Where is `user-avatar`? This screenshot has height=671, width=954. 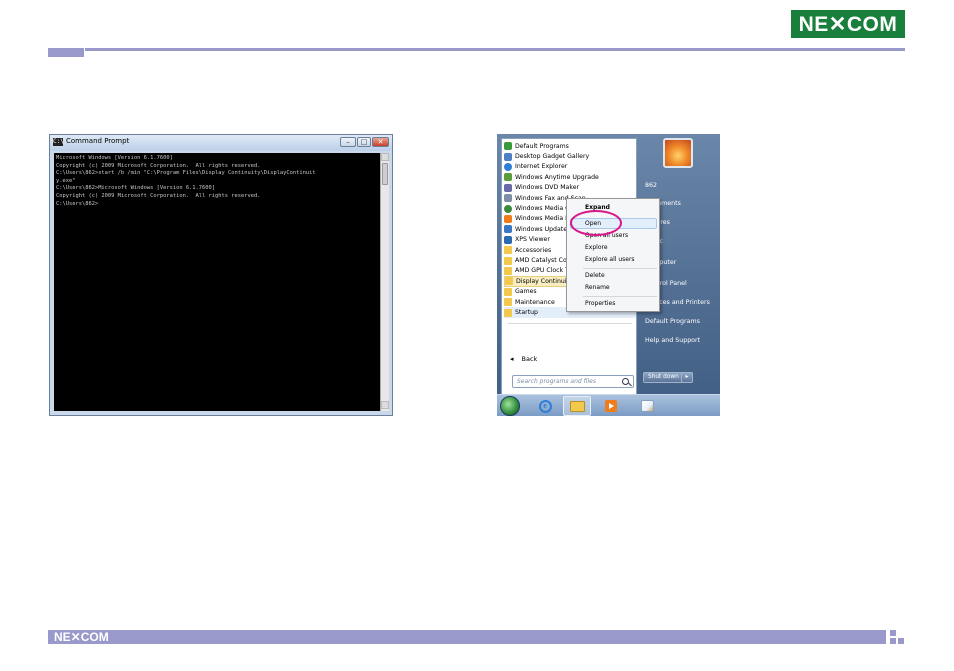 user-avatar is located at coordinates (678, 153).